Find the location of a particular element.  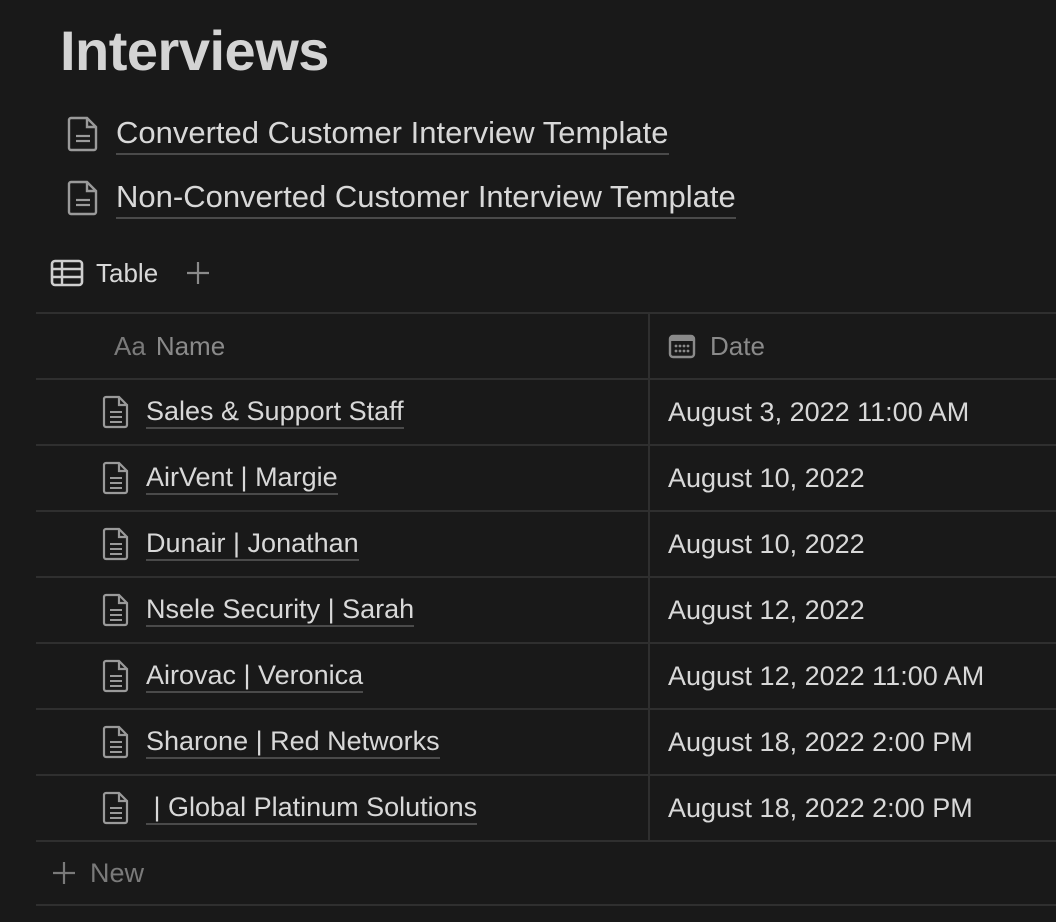

template-link-converted: Converted Customer Interview Template is located at coordinates (367, 134).